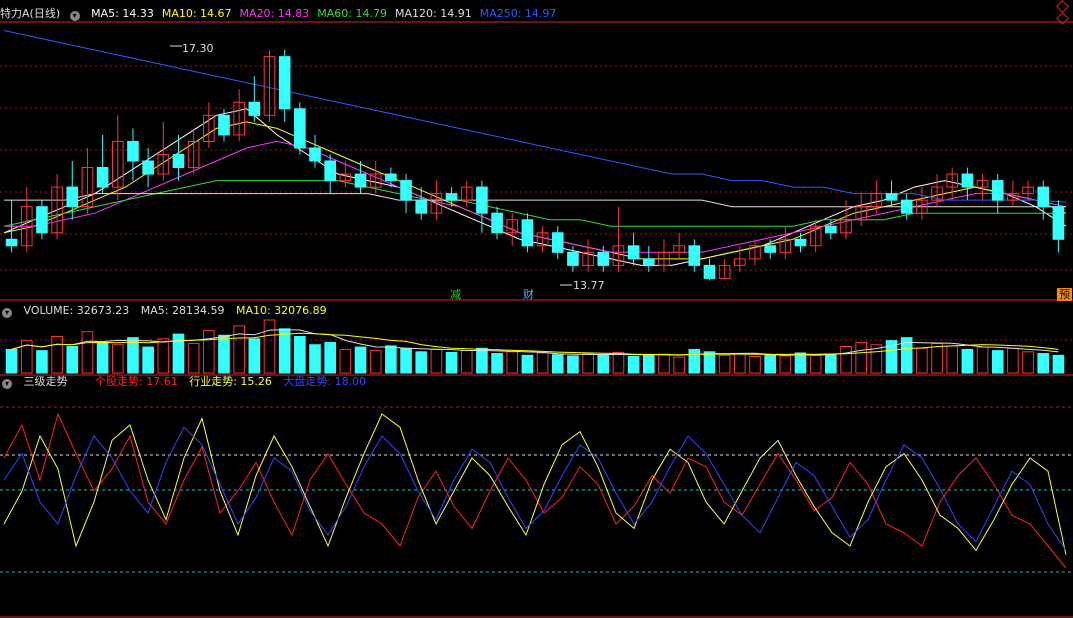  I want to click on trend-title: 三级走势, so click(45, 381).